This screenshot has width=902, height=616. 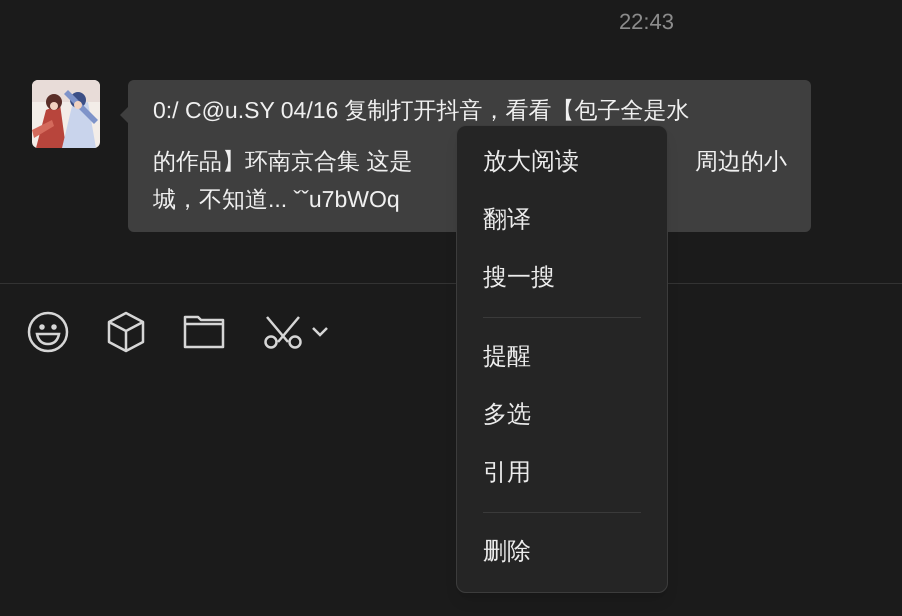 What do you see at coordinates (562, 278) in the screenshot?
I see `menu-item: 搜一搜` at bounding box center [562, 278].